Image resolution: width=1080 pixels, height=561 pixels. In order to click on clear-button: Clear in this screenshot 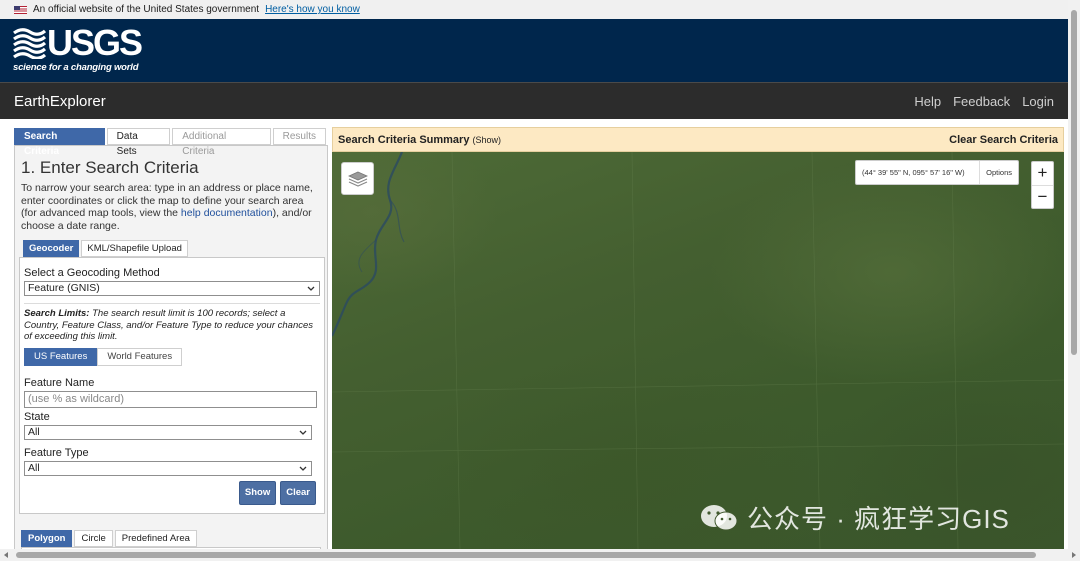, I will do `click(298, 492)`.